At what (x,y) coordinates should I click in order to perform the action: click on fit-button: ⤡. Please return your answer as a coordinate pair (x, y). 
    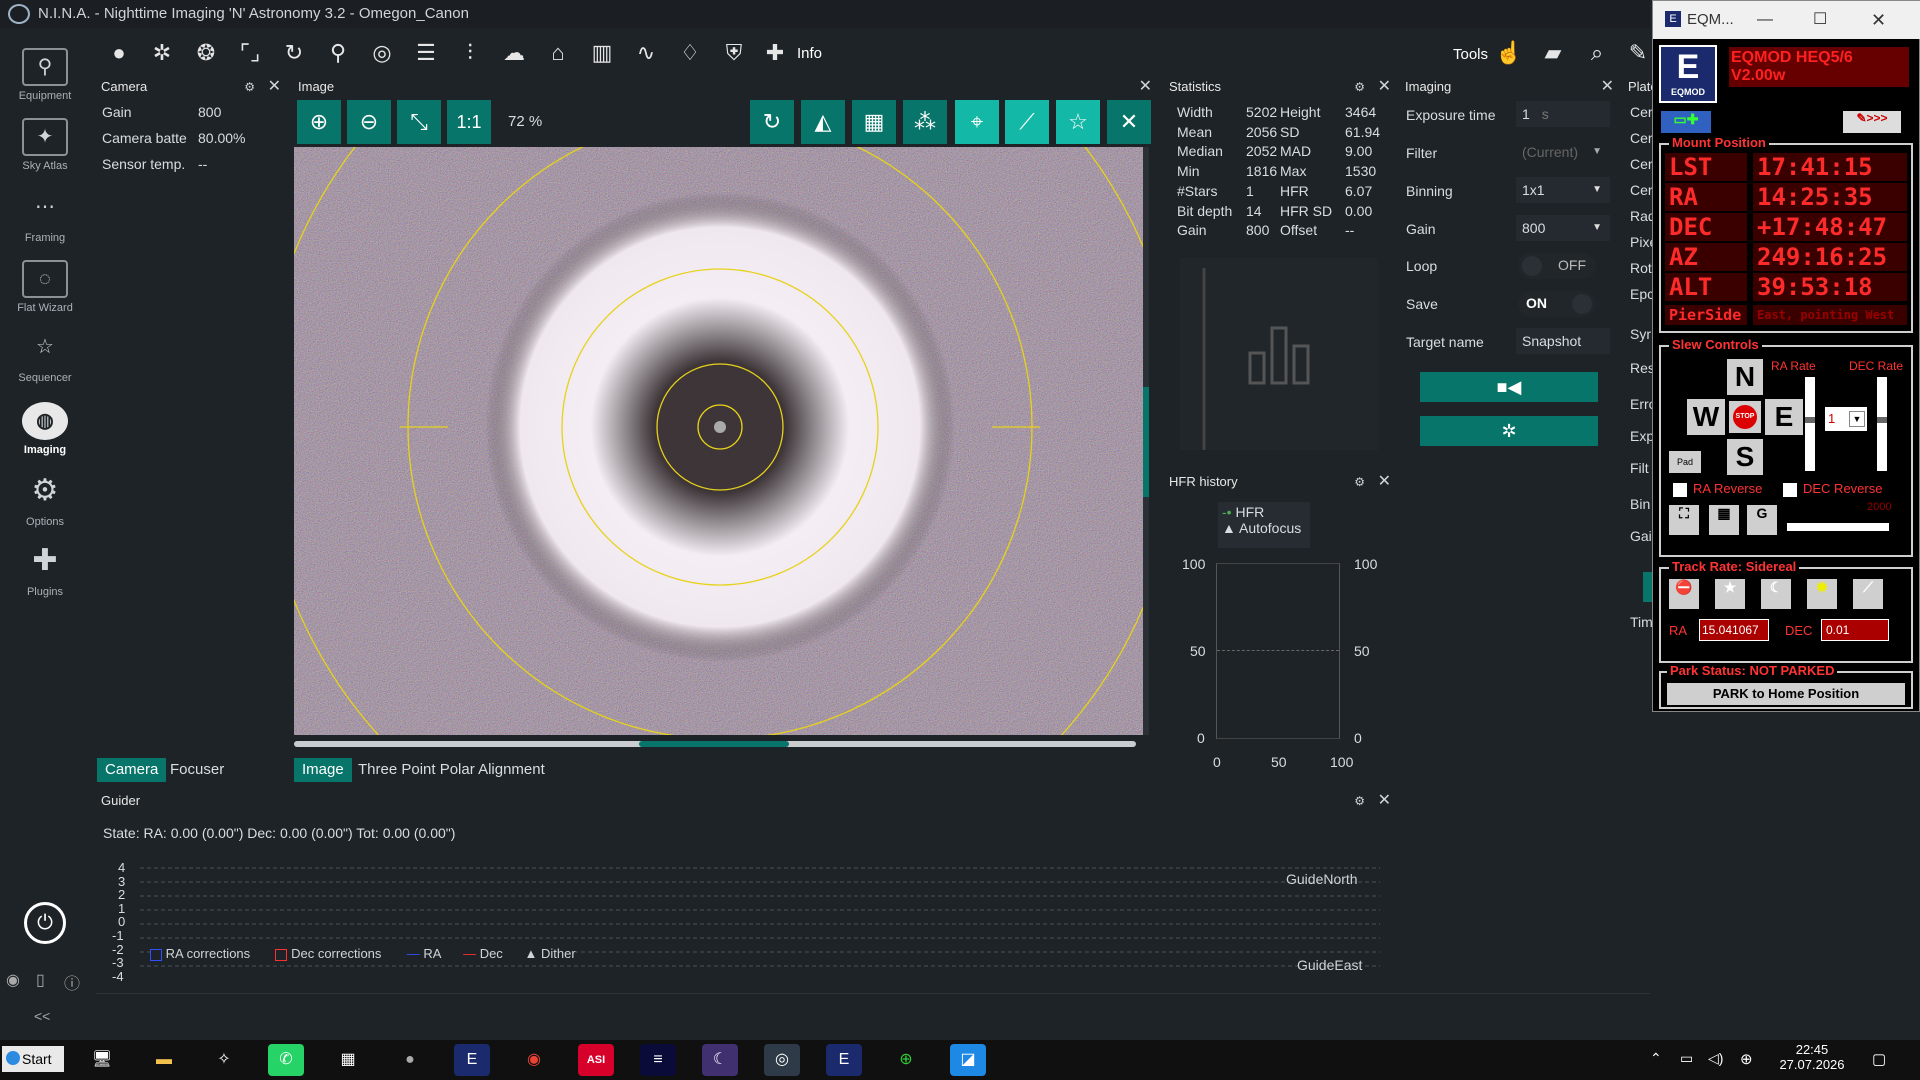
    Looking at the image, I should click on (419, 122).